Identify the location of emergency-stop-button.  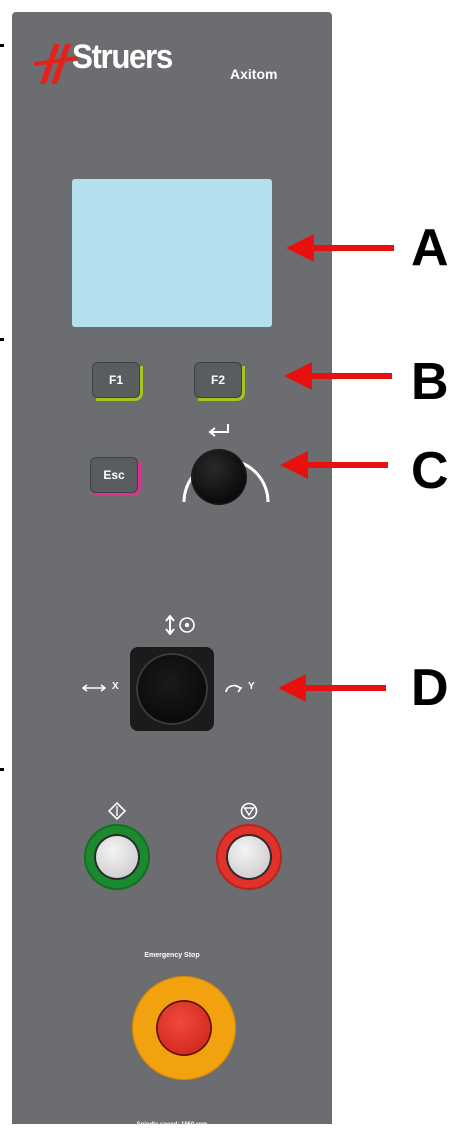
(184, 1028).